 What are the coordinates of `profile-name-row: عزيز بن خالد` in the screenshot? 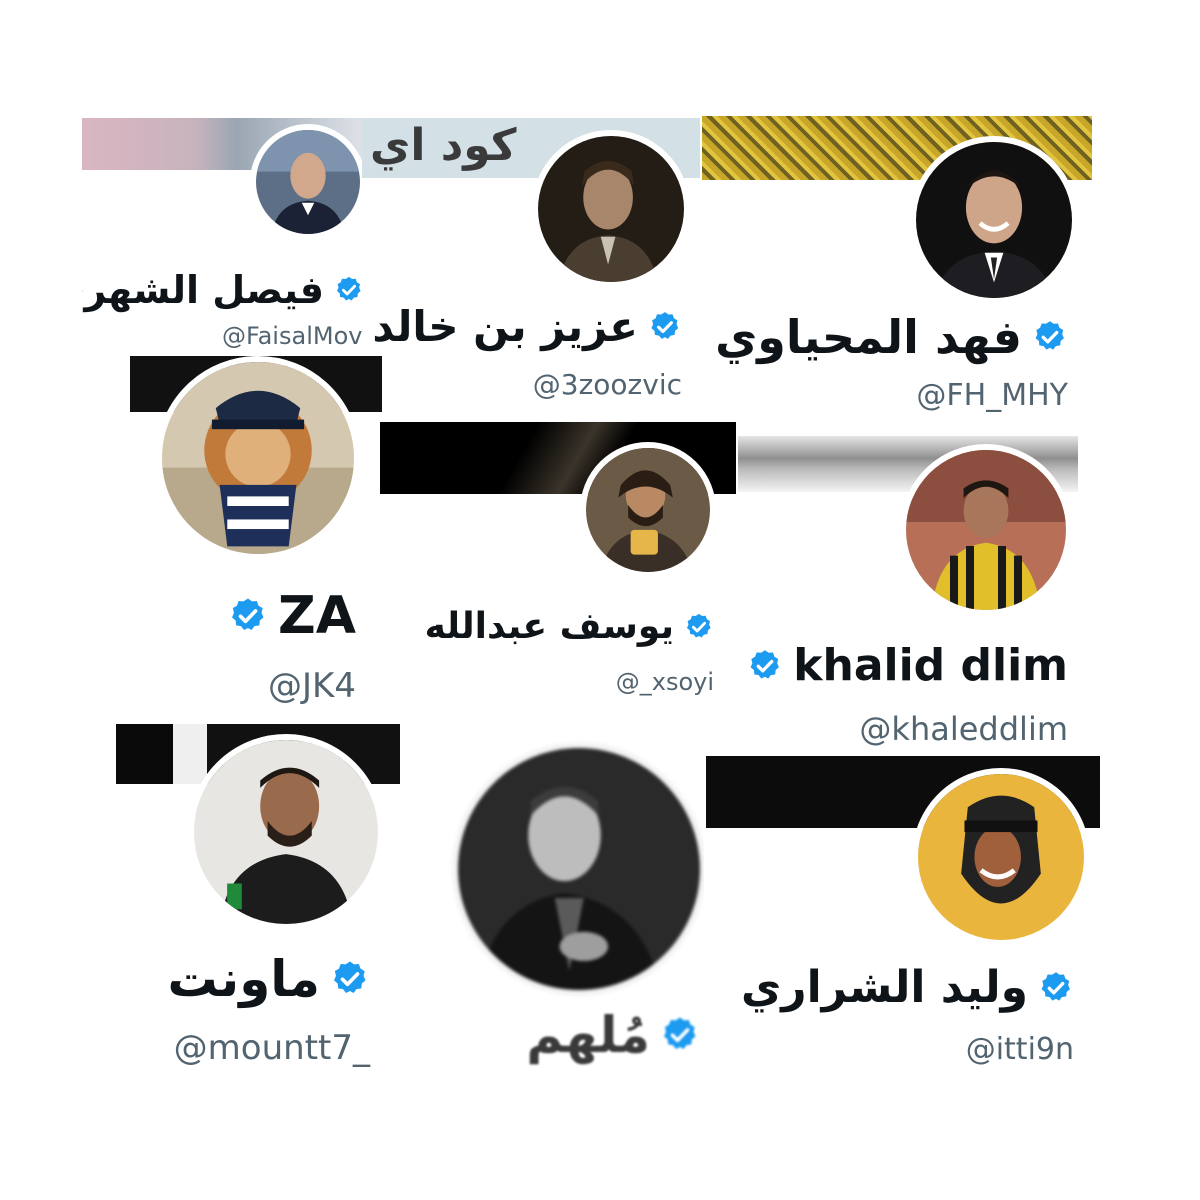 It's located at (527, 326).